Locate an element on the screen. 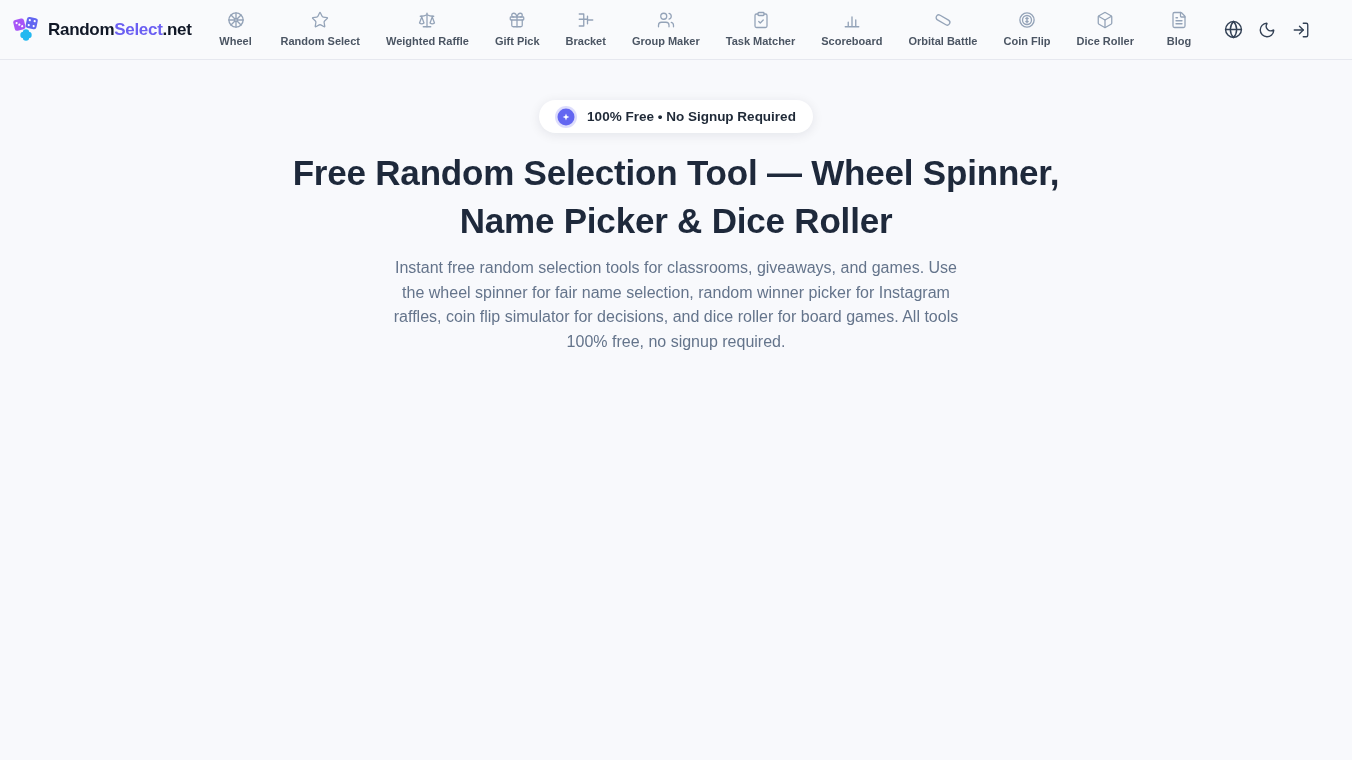  nav-link: Blog is located at coordinates (1179, 29).